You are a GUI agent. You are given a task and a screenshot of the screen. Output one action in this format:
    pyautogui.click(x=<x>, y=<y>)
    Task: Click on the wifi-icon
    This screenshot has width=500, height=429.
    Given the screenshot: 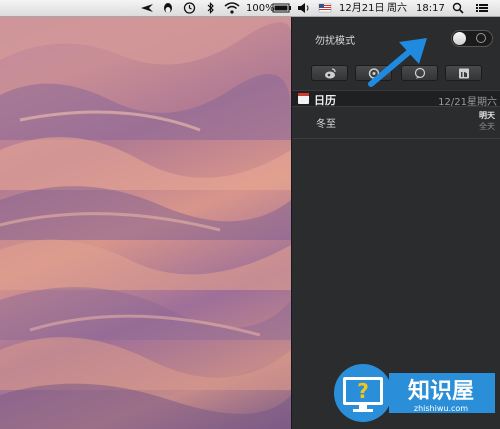 What is the action you would take?
    pyautogui.click(x=232, y=8)
    